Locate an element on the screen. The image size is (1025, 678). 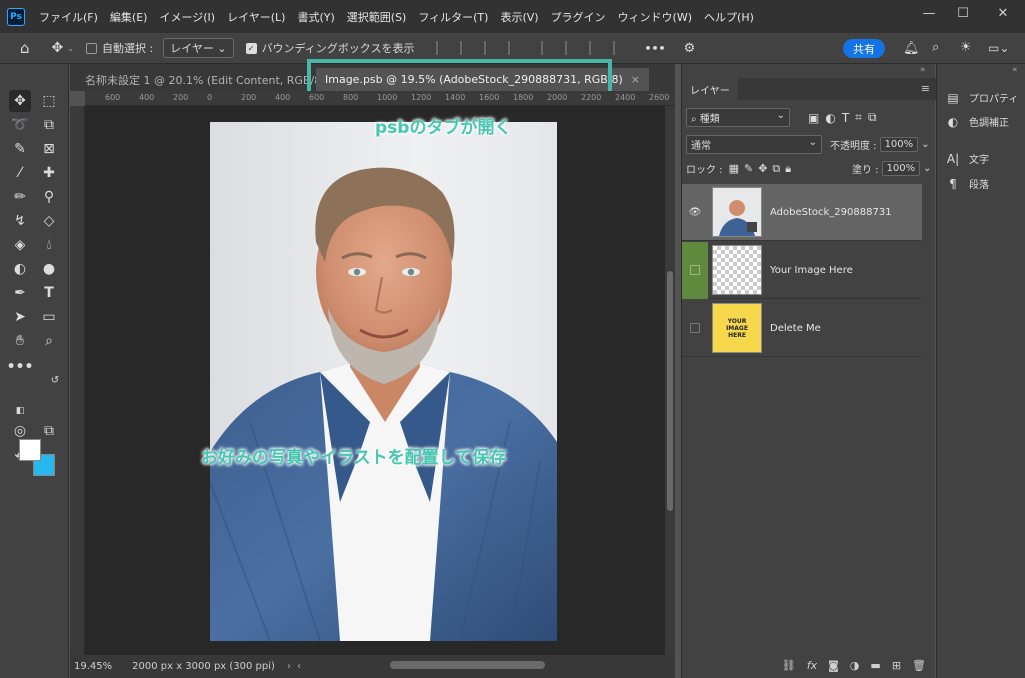
fill-field: 100% is located at coordinates (901, 168).